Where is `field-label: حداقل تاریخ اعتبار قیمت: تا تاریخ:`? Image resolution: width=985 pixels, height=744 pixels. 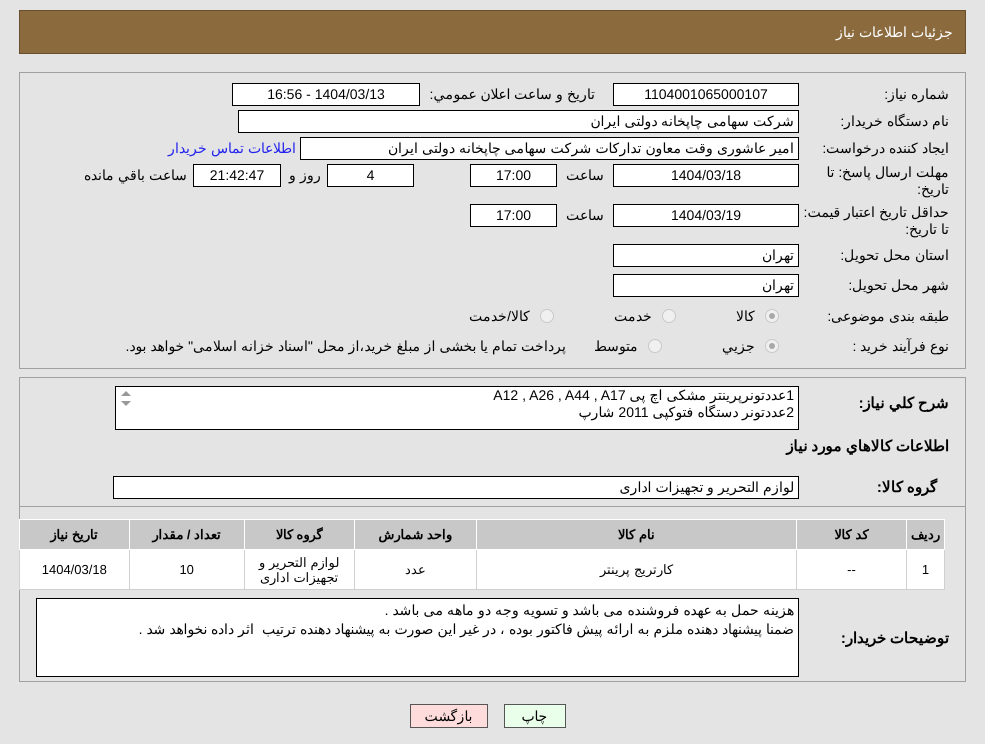
field-label: حداقل تاریخ اعتبار قیمت: تا تاریخ: is located at coordinates (875, 221).